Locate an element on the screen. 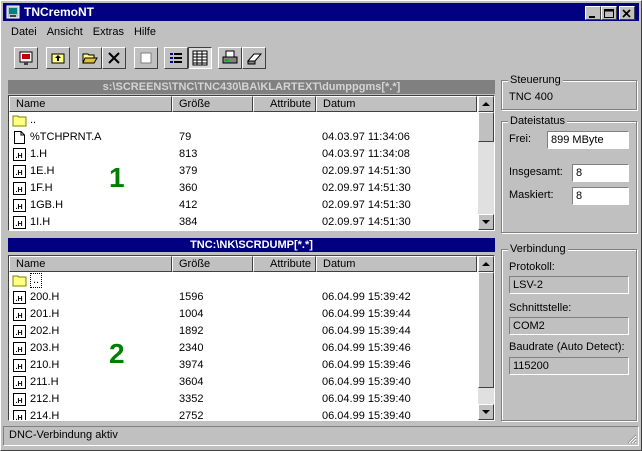 The image size is (642, 451). printer-icon is located at coordinates (230, 57).